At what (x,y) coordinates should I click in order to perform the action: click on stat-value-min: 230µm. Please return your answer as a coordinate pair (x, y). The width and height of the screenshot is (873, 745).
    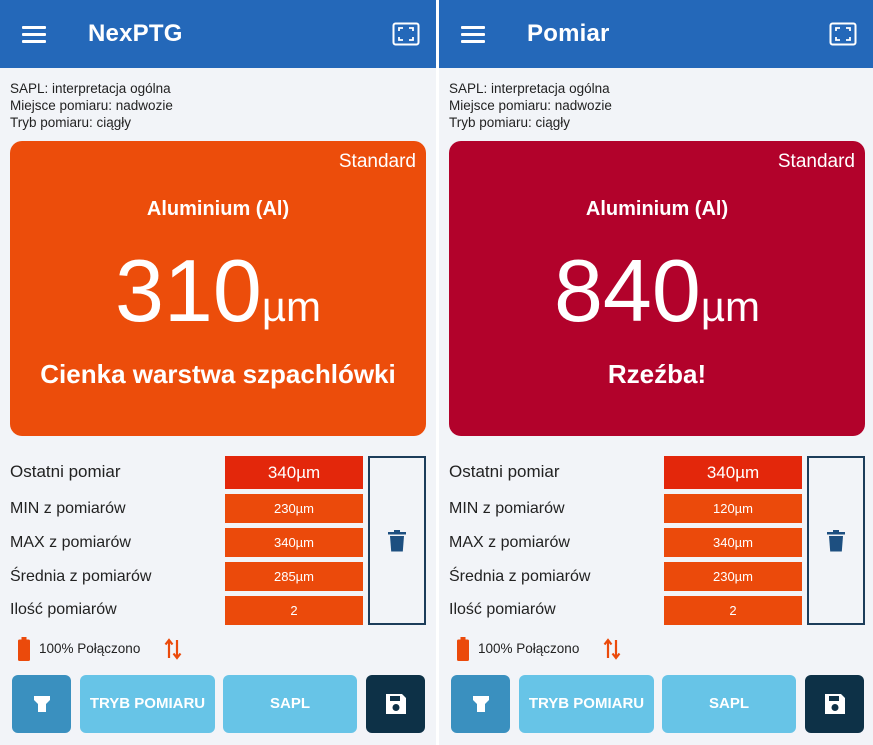
    Looking at the image, I should click on (294, 508).